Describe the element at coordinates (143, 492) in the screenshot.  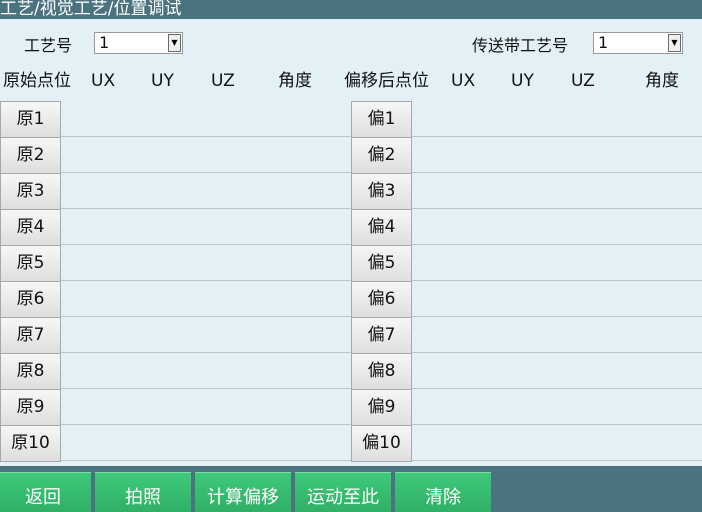
I see `capture-photo-button: 拍照` at that location.